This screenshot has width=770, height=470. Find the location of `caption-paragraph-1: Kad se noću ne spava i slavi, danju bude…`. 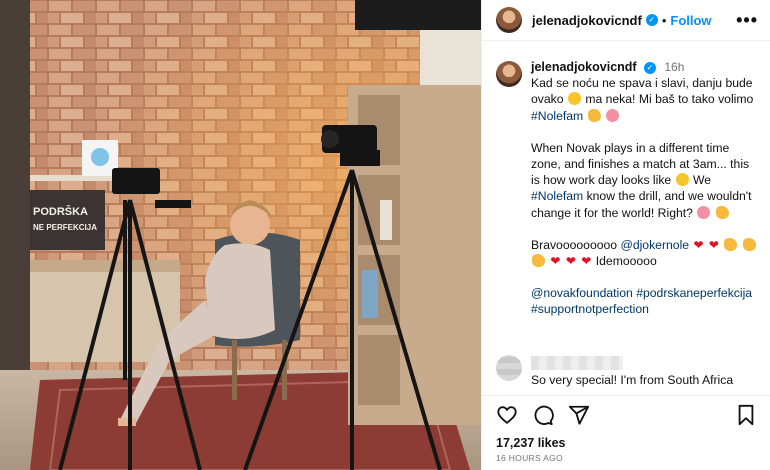

caption-paragraph-1: Kad se noću ne spava i slavi, danju bude… is located at coordinates (644, 99).